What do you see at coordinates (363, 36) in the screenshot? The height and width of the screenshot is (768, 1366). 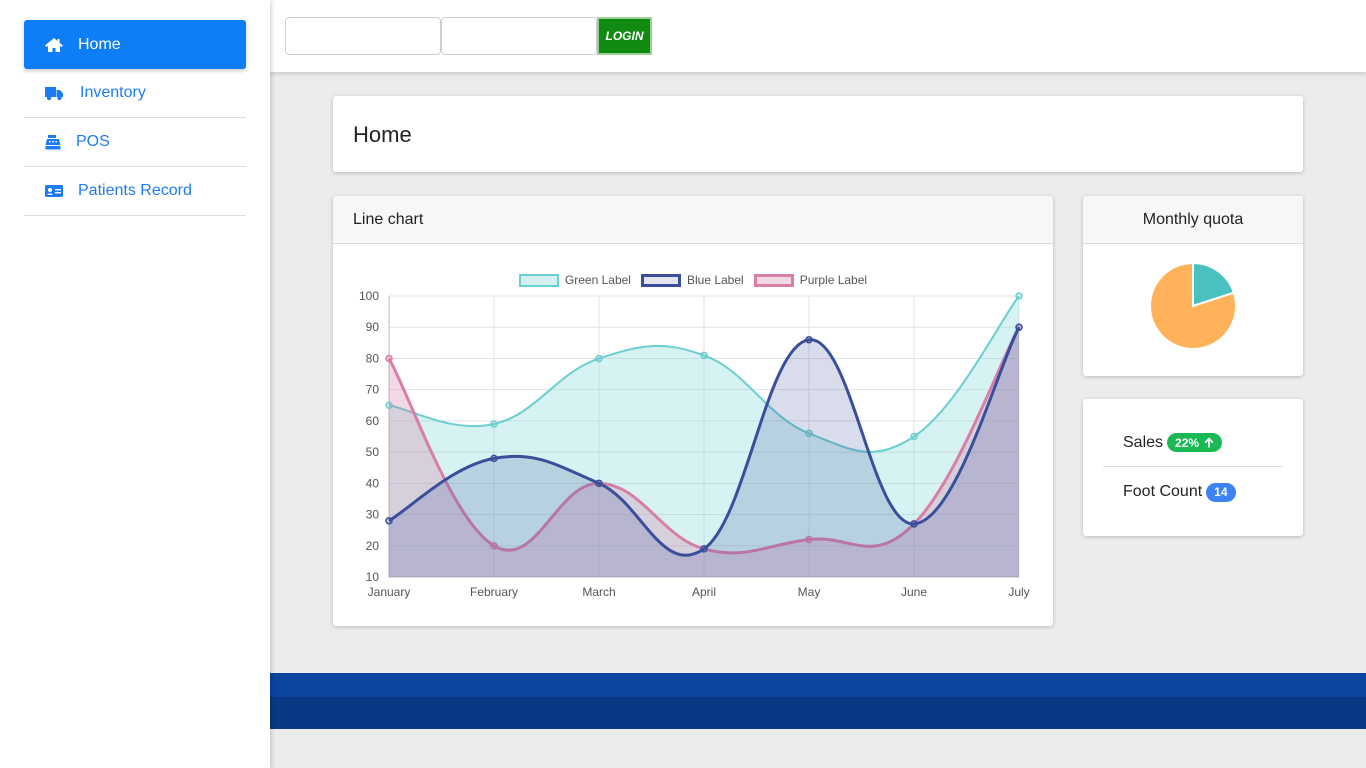 I see `username-input` at bounding box center [363, 36].